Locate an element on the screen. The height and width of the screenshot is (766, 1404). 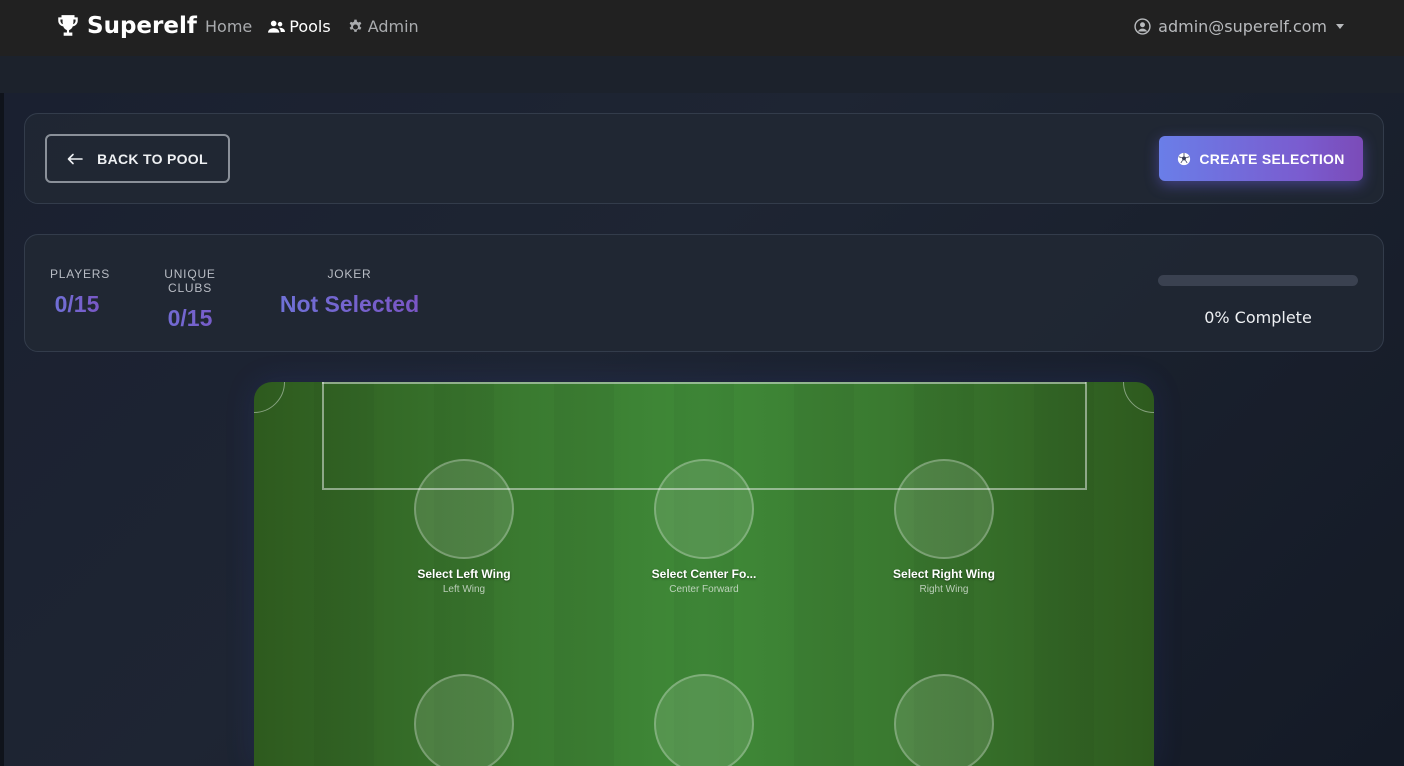
progress-track is located at coordinates (1258, 280).